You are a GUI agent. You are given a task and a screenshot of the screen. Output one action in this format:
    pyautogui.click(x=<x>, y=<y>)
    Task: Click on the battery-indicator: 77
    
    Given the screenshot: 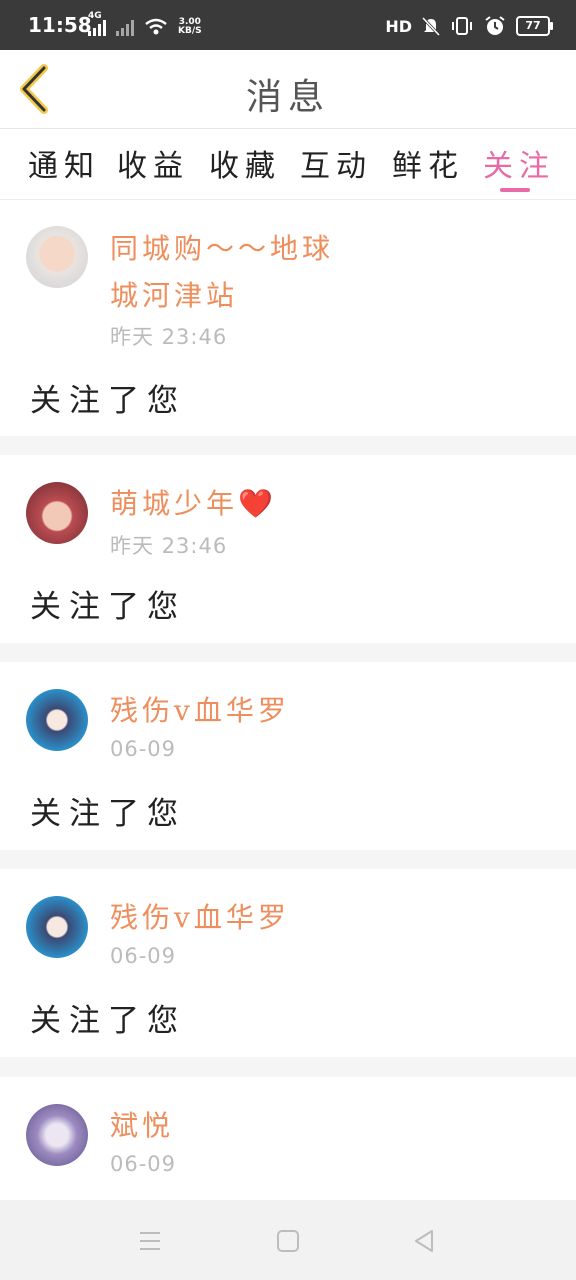 What is the action you would take?
    pyautogui.click(x=534, y=26)
    